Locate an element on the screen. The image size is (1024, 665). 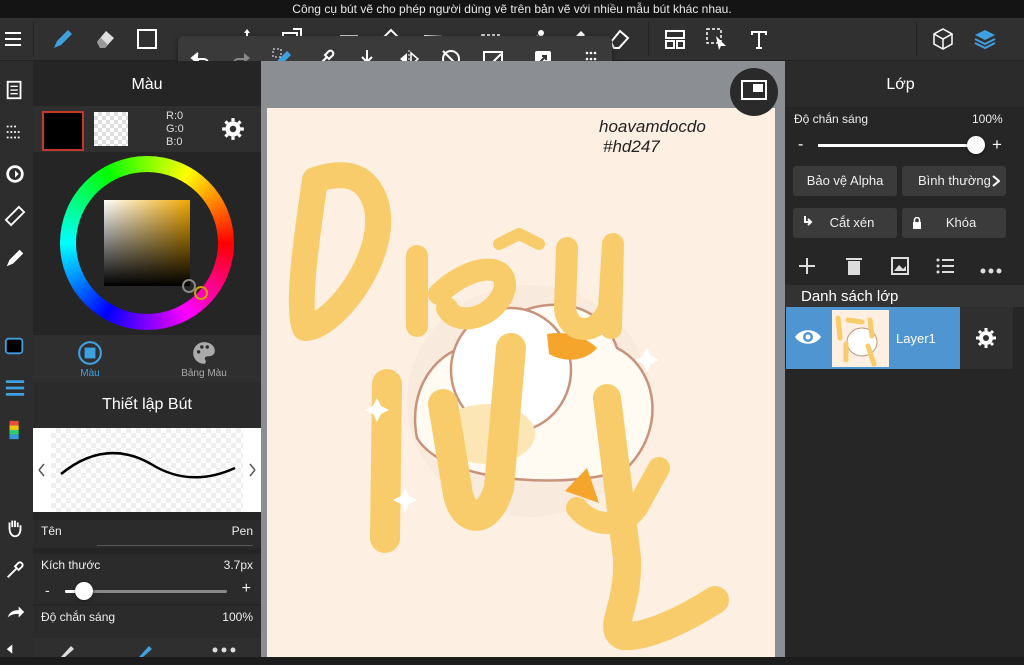
add-layer-icon is located at coordinates (807, 266).